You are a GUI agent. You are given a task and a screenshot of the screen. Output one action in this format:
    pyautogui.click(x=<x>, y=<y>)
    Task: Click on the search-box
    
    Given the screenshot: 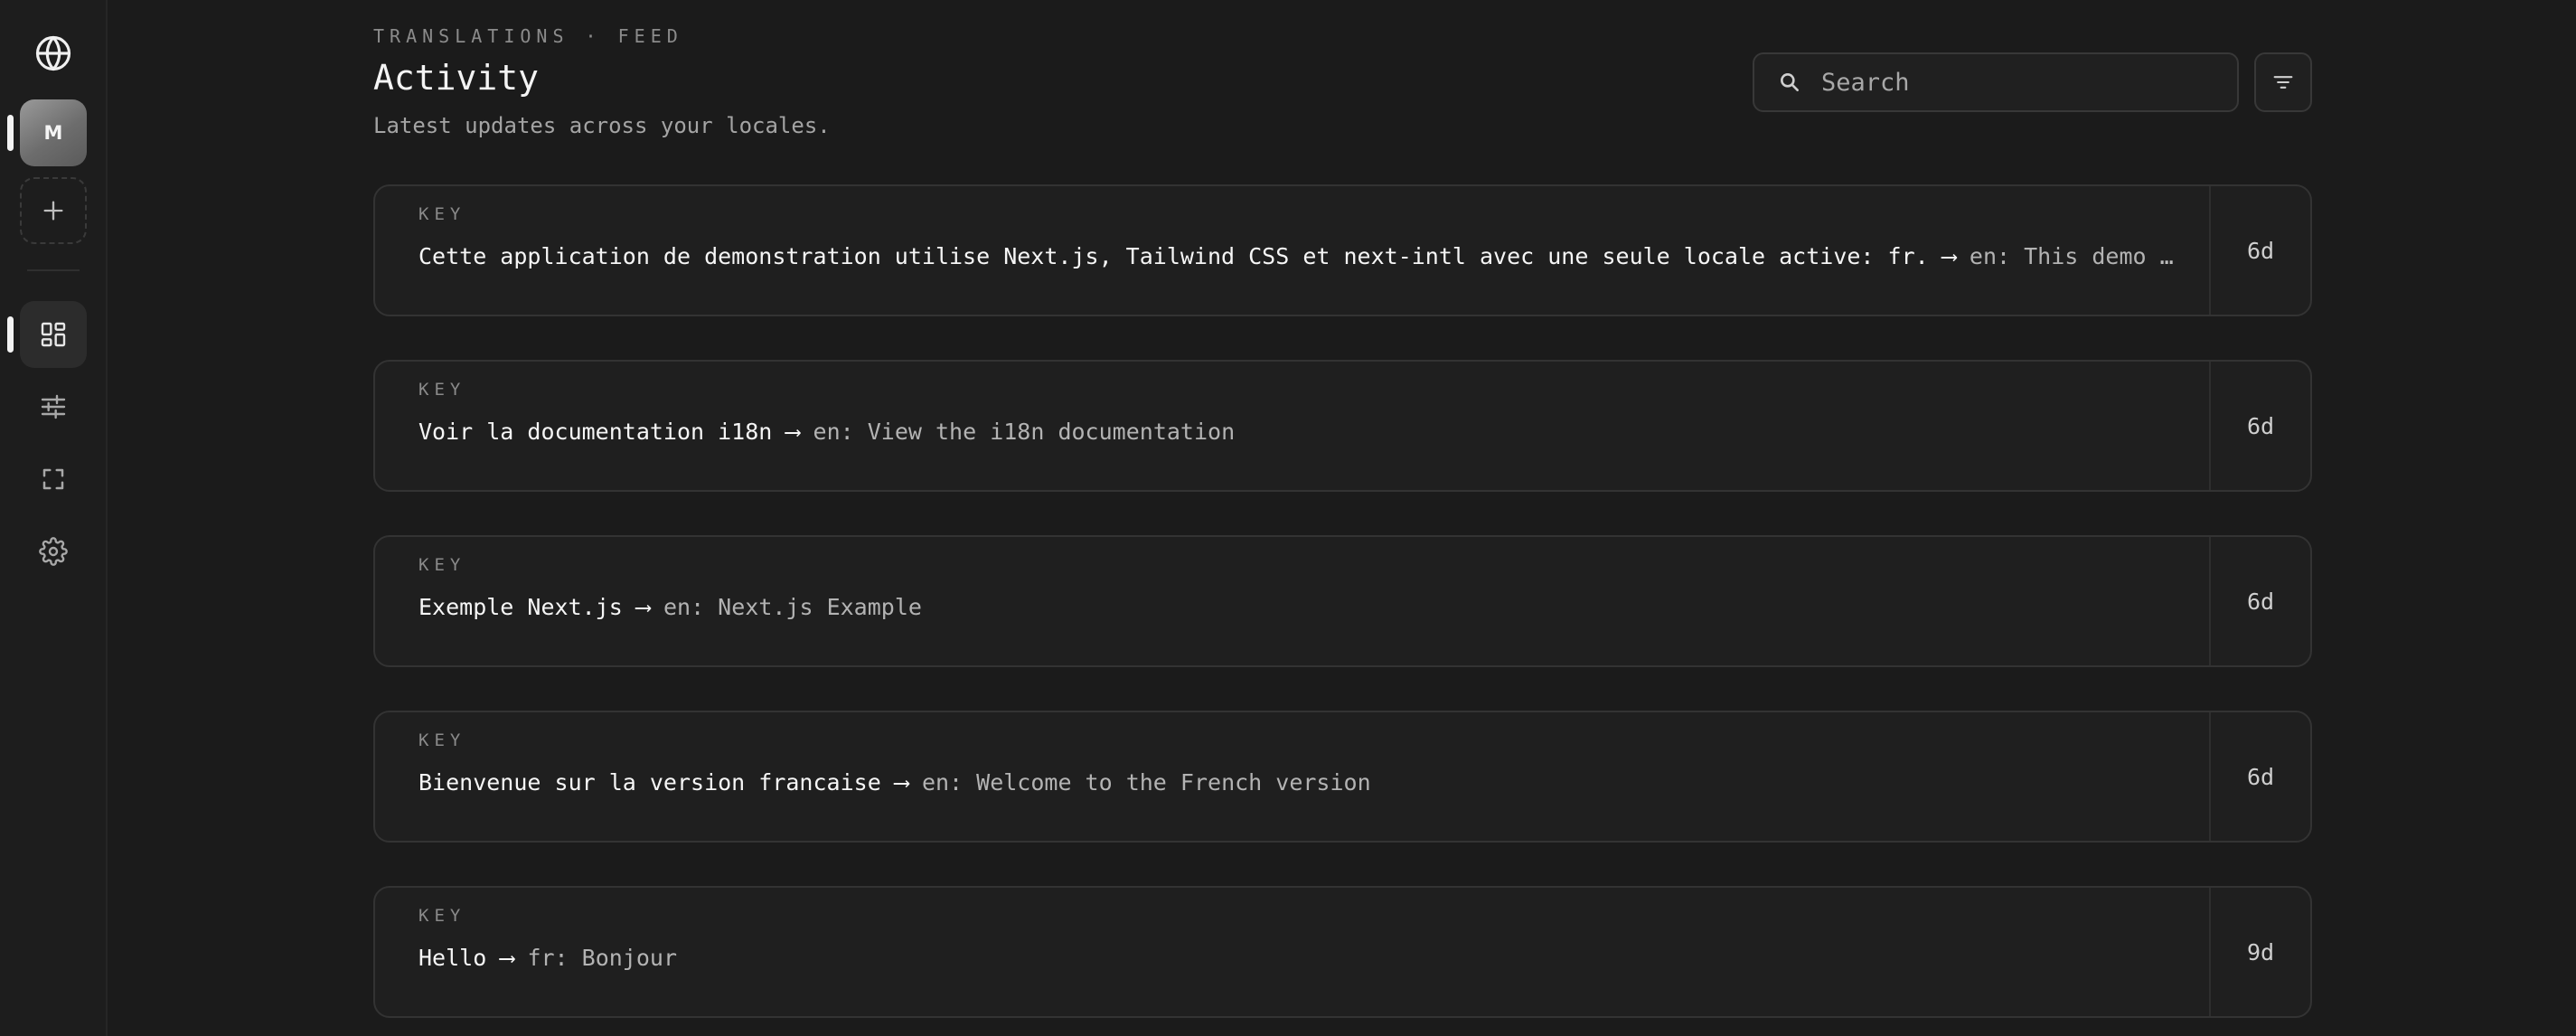 What is the action you would take?
    pyautogui.click(x=1996, y=82)
    